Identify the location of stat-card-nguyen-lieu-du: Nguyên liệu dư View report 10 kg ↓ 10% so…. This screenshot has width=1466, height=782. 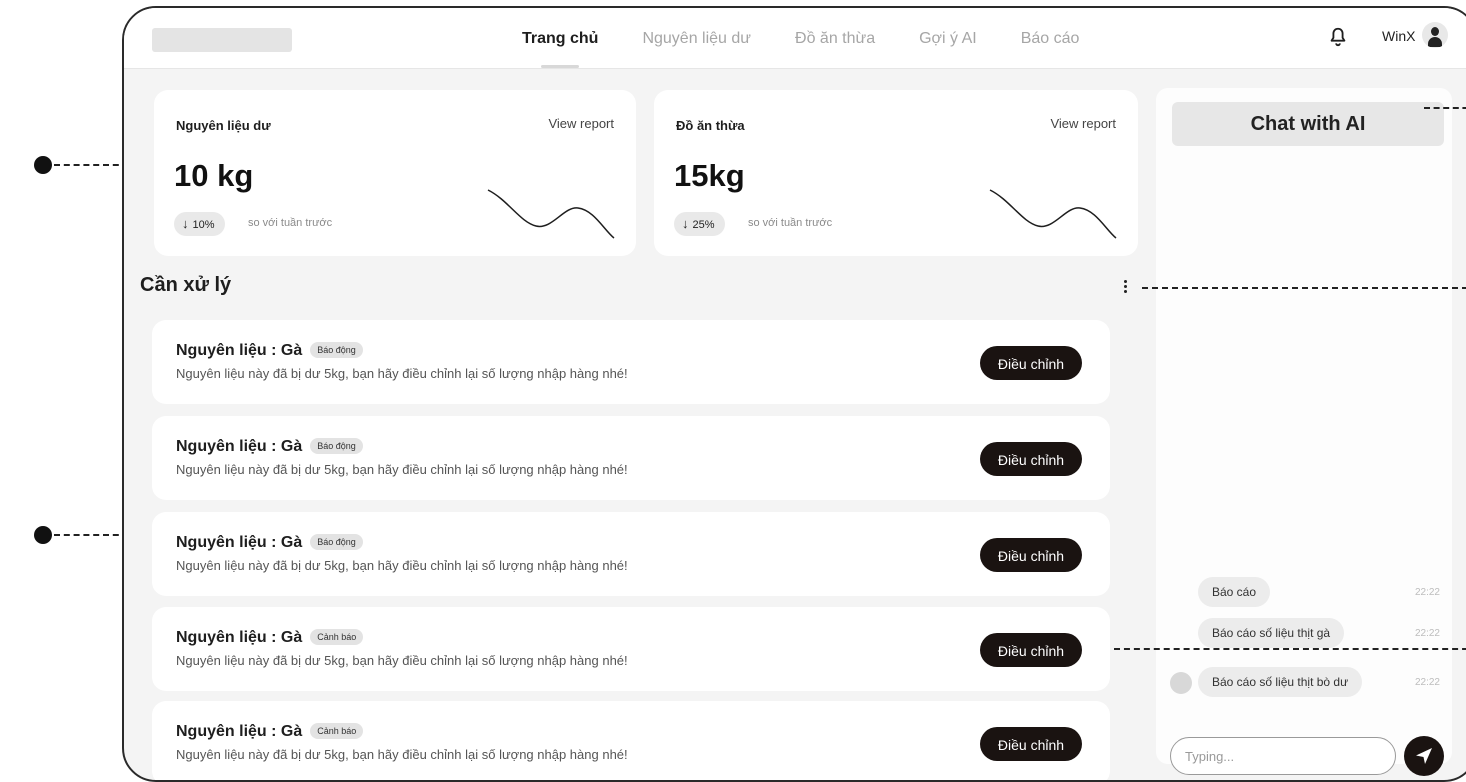
(395, 173).